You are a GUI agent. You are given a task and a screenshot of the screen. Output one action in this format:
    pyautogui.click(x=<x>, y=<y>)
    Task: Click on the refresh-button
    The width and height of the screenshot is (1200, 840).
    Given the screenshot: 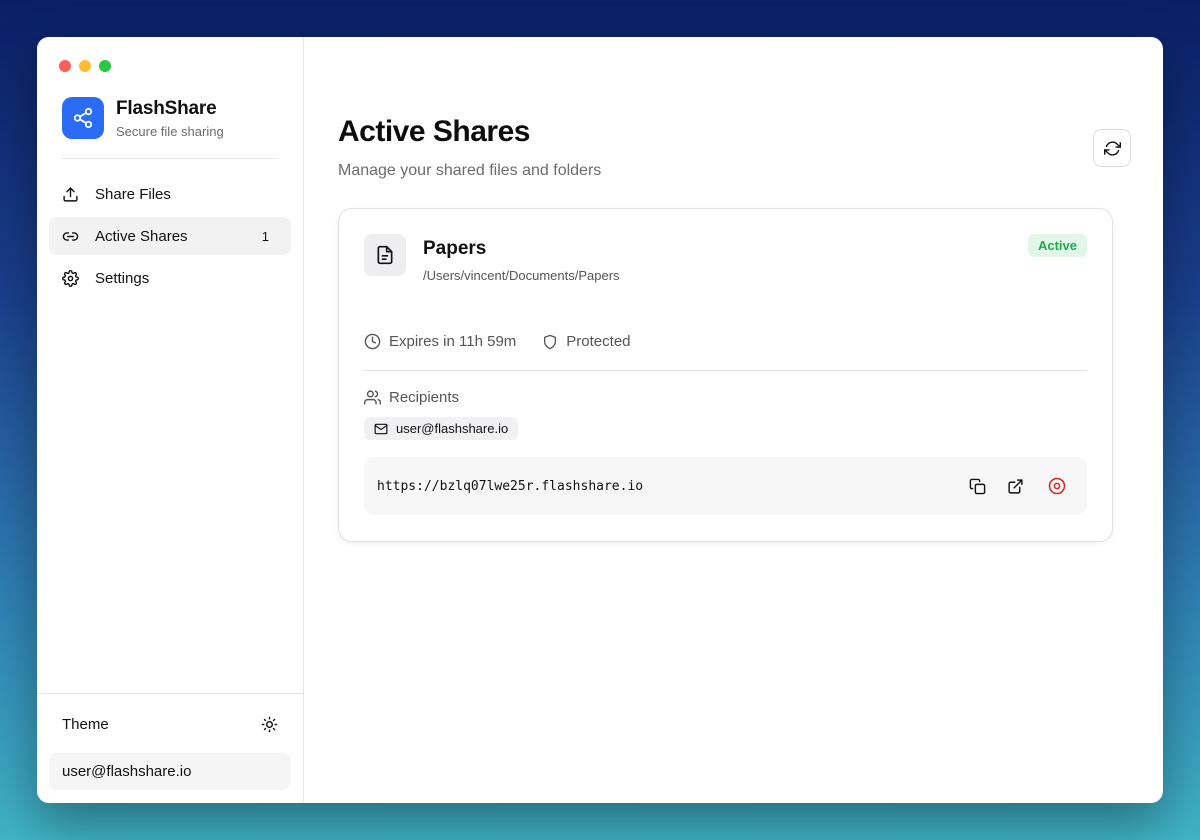 What is the action you would take?
    pyautogui.click(x=1112, y=148)
    